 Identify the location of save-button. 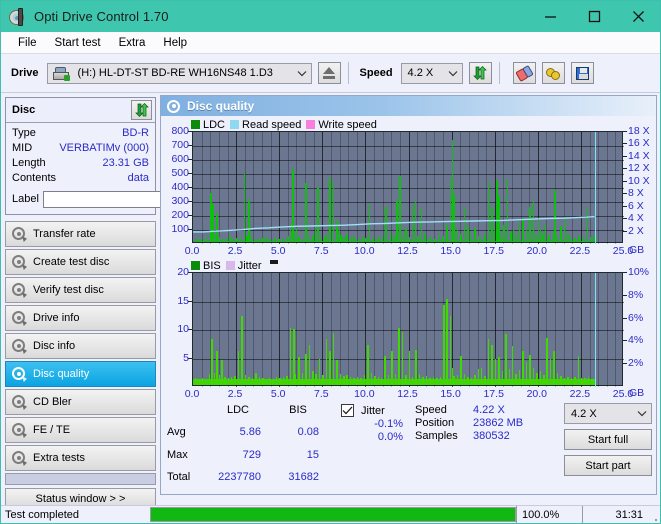
(582, 73).